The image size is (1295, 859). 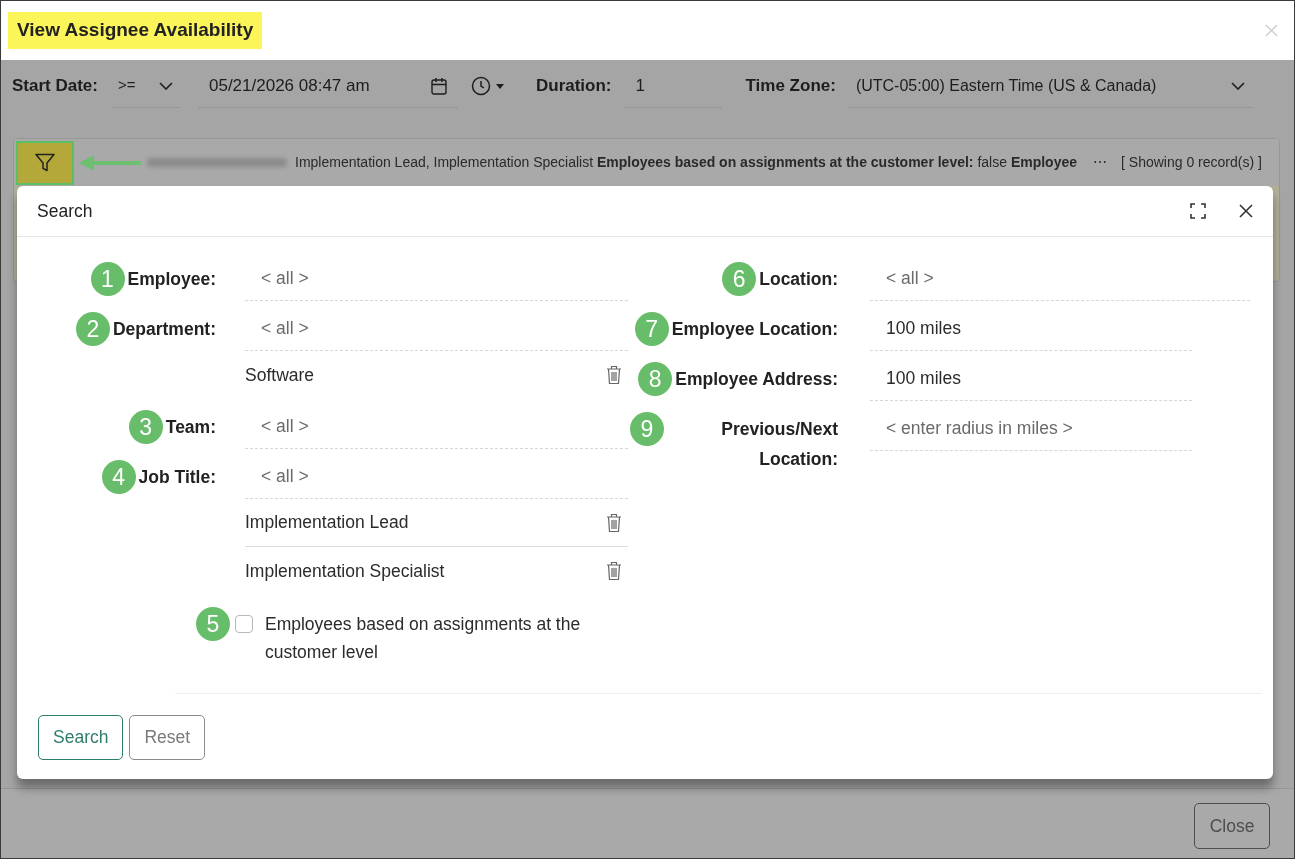 What do you see at coordinates (672, 86) in the screenshot?
I see `duration-field: 1` at bounding box center [672, 86].